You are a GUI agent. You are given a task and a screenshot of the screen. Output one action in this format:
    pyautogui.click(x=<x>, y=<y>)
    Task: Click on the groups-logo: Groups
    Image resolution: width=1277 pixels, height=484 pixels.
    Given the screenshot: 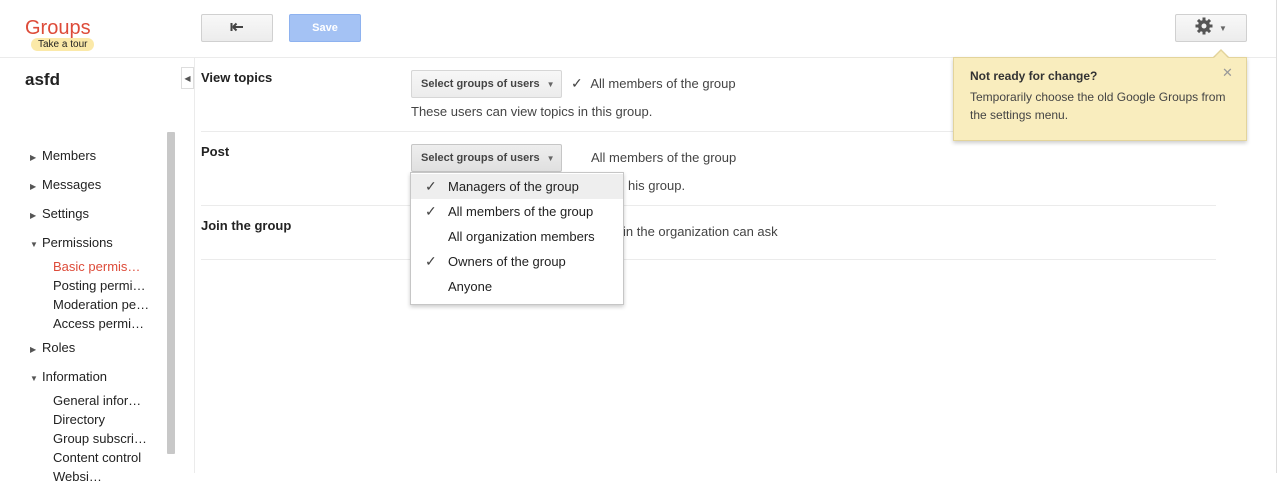 What is the action you would take?
    pyautogui.click(x=58, y=28)
    